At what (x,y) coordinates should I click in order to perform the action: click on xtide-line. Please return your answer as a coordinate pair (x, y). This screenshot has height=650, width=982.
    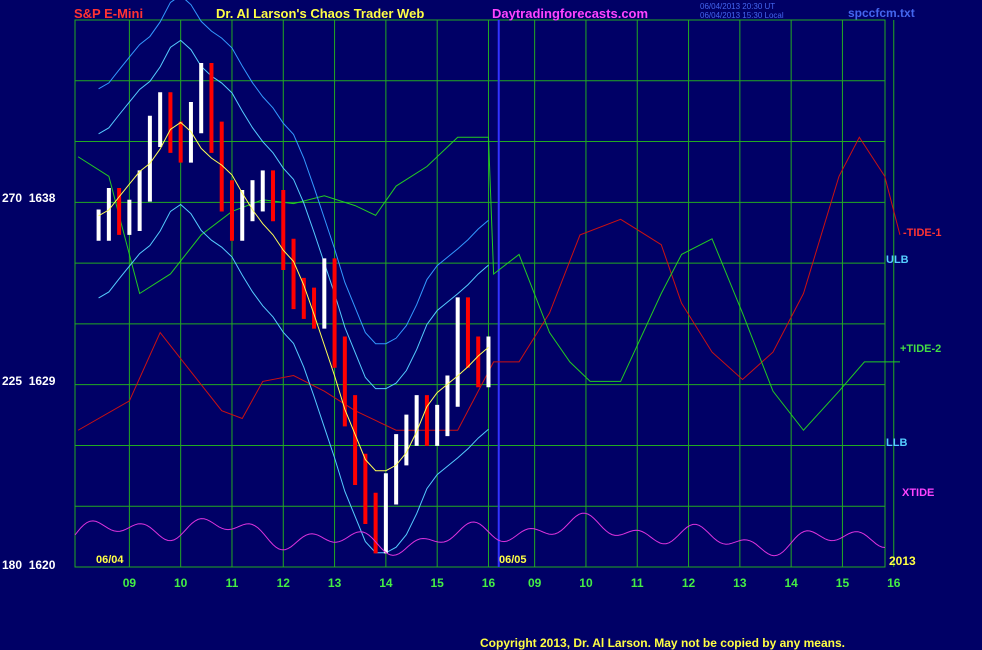
    Looking at the image, I should click on (480, 534).